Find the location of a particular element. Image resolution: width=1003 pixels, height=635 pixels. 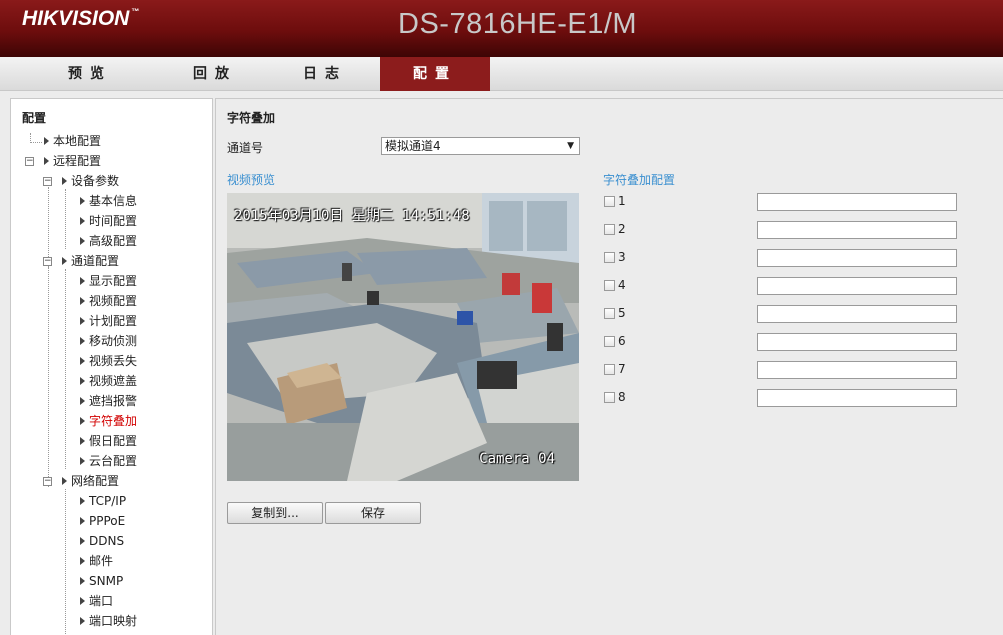

sidebar-item-channel-config: 通道配置 is located at coordinates (90, 261).